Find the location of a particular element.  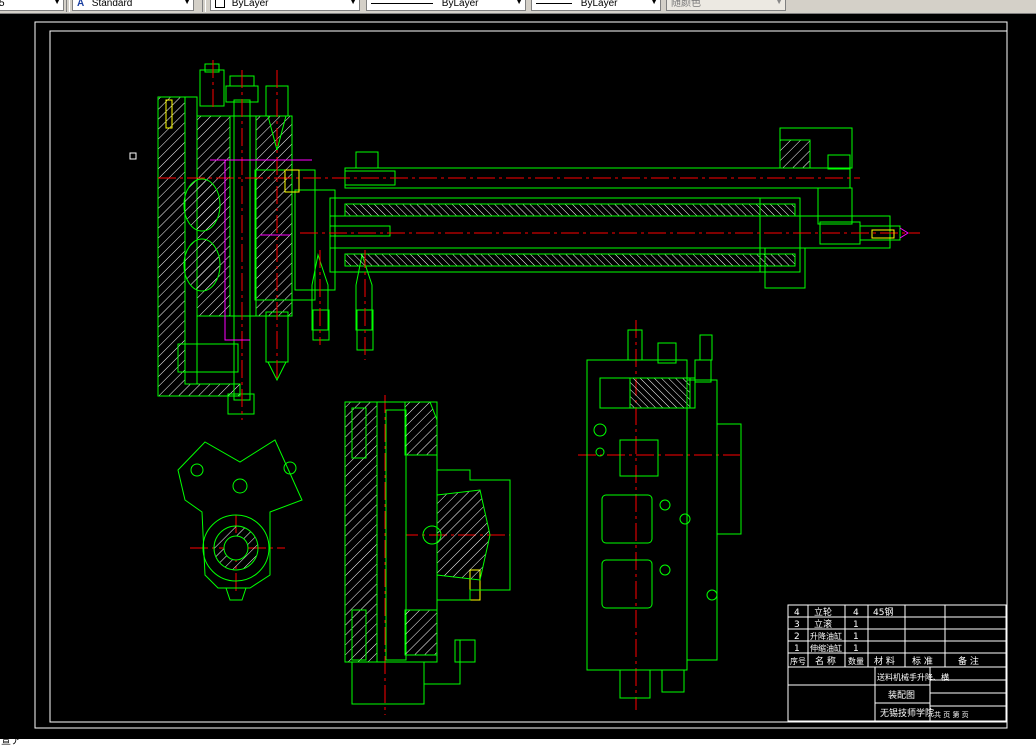

title-block-drawing-title: 送料机械手升降、横 is located at coordinates (913, 677).